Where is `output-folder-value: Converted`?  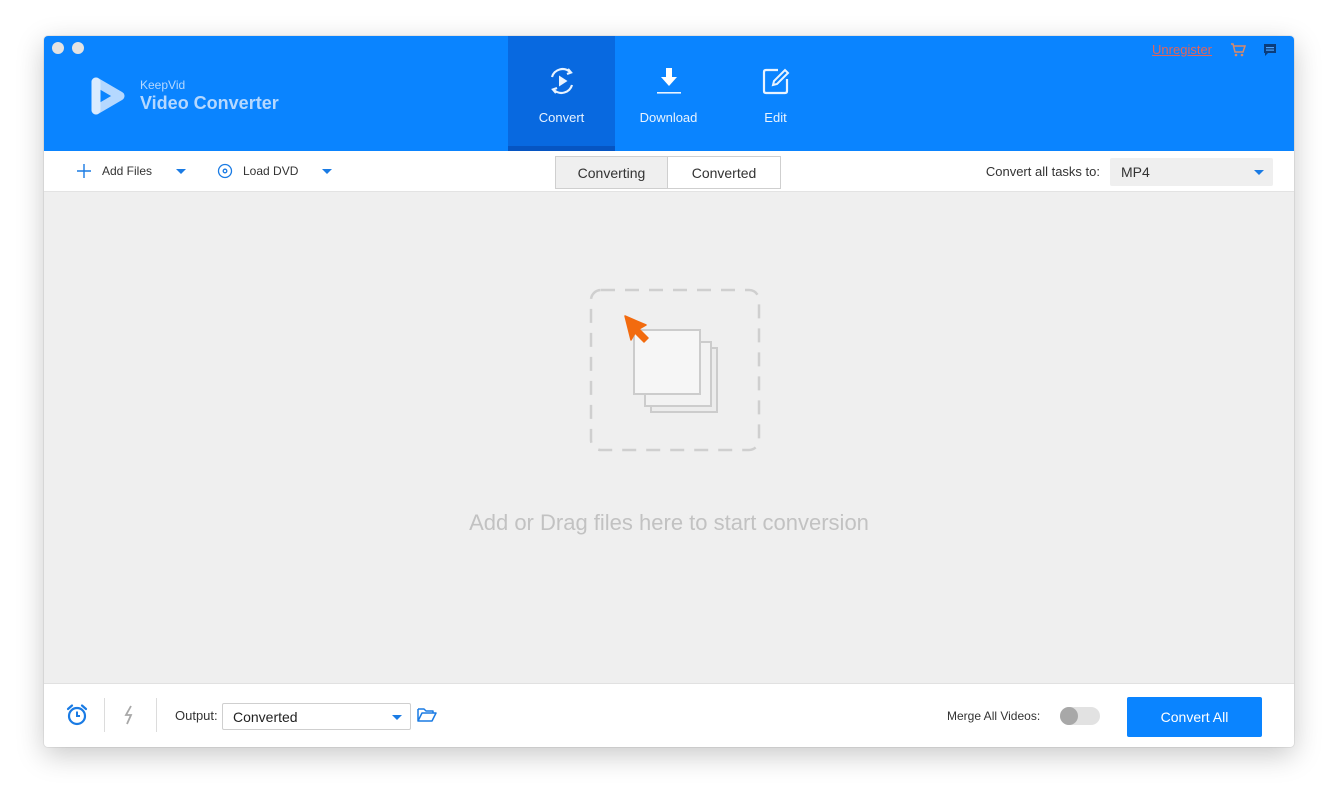 output-folder-value: Converted is located at coordinates (265, 716).